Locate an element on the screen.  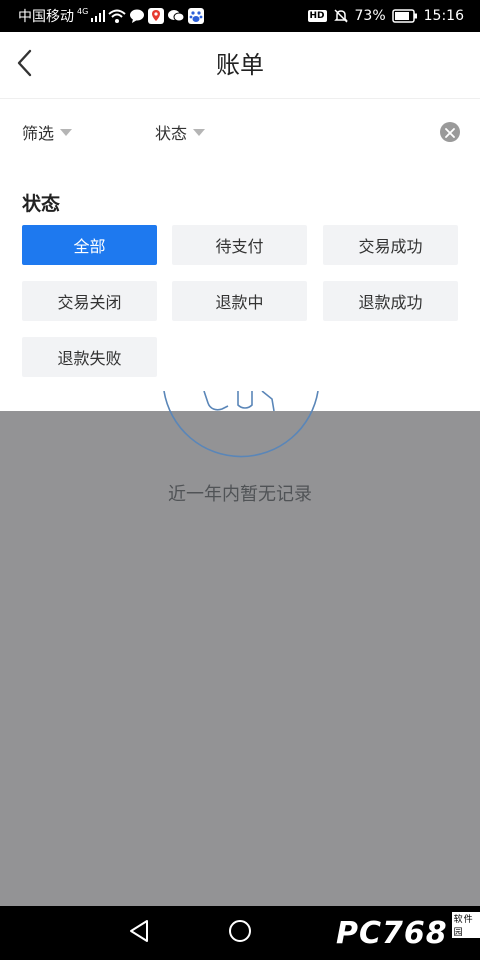
app-header: 账单 is located at coordinates (240, 65).